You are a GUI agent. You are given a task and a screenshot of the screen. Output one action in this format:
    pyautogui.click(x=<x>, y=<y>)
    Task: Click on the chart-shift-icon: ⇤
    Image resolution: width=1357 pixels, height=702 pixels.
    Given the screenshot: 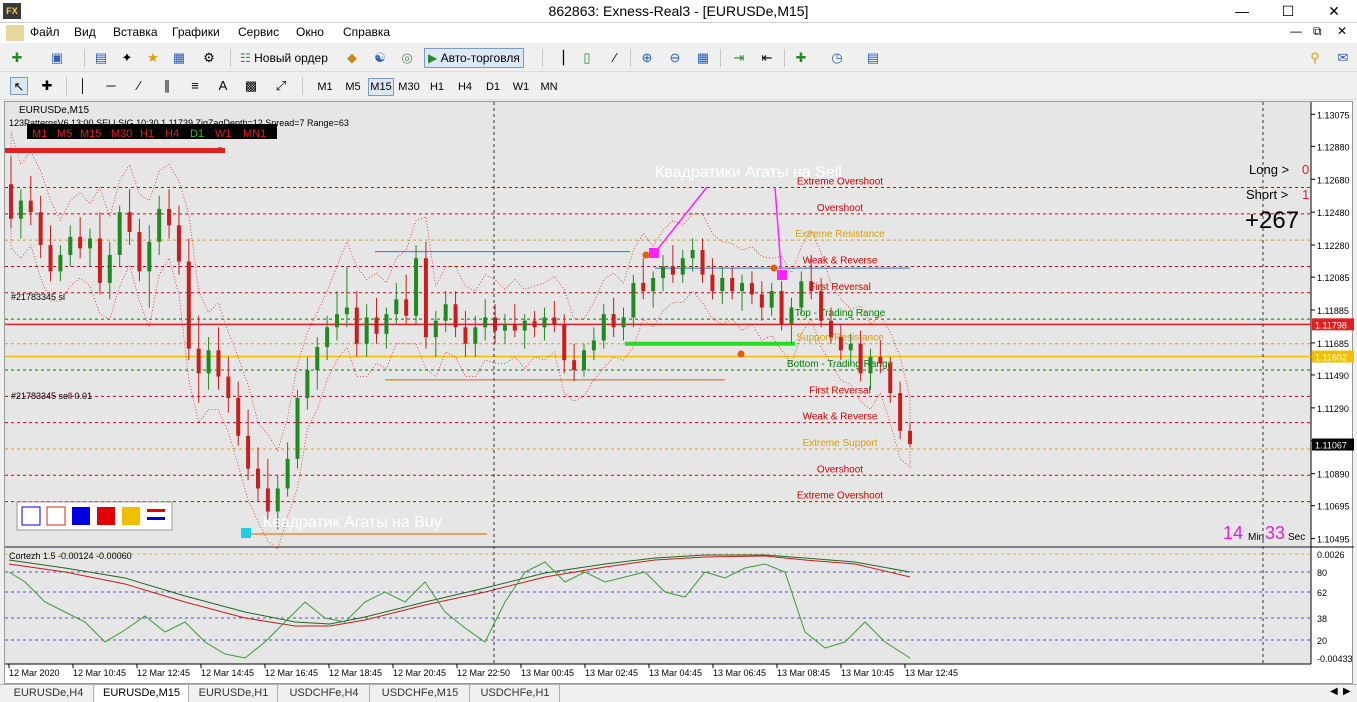 What is the action you would take?
    pyautogui.click(x=767, y=58)
    